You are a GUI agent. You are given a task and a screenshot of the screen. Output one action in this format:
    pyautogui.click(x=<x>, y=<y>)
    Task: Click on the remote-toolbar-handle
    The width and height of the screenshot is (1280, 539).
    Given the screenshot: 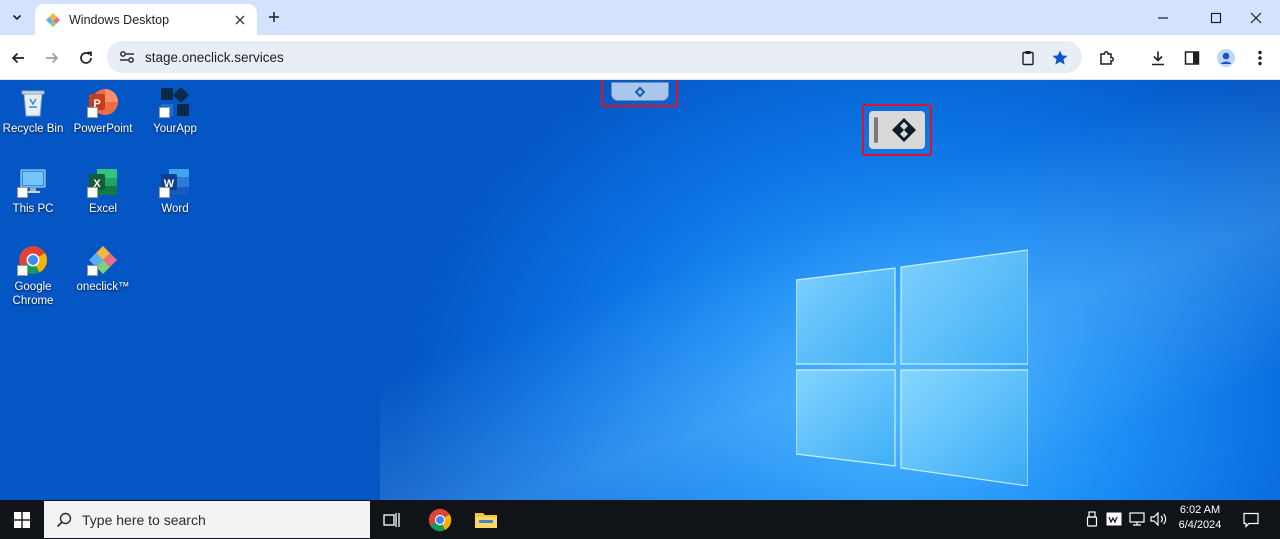 What is the action you would take?
    pyautogui.click(x=640, y=91)
    